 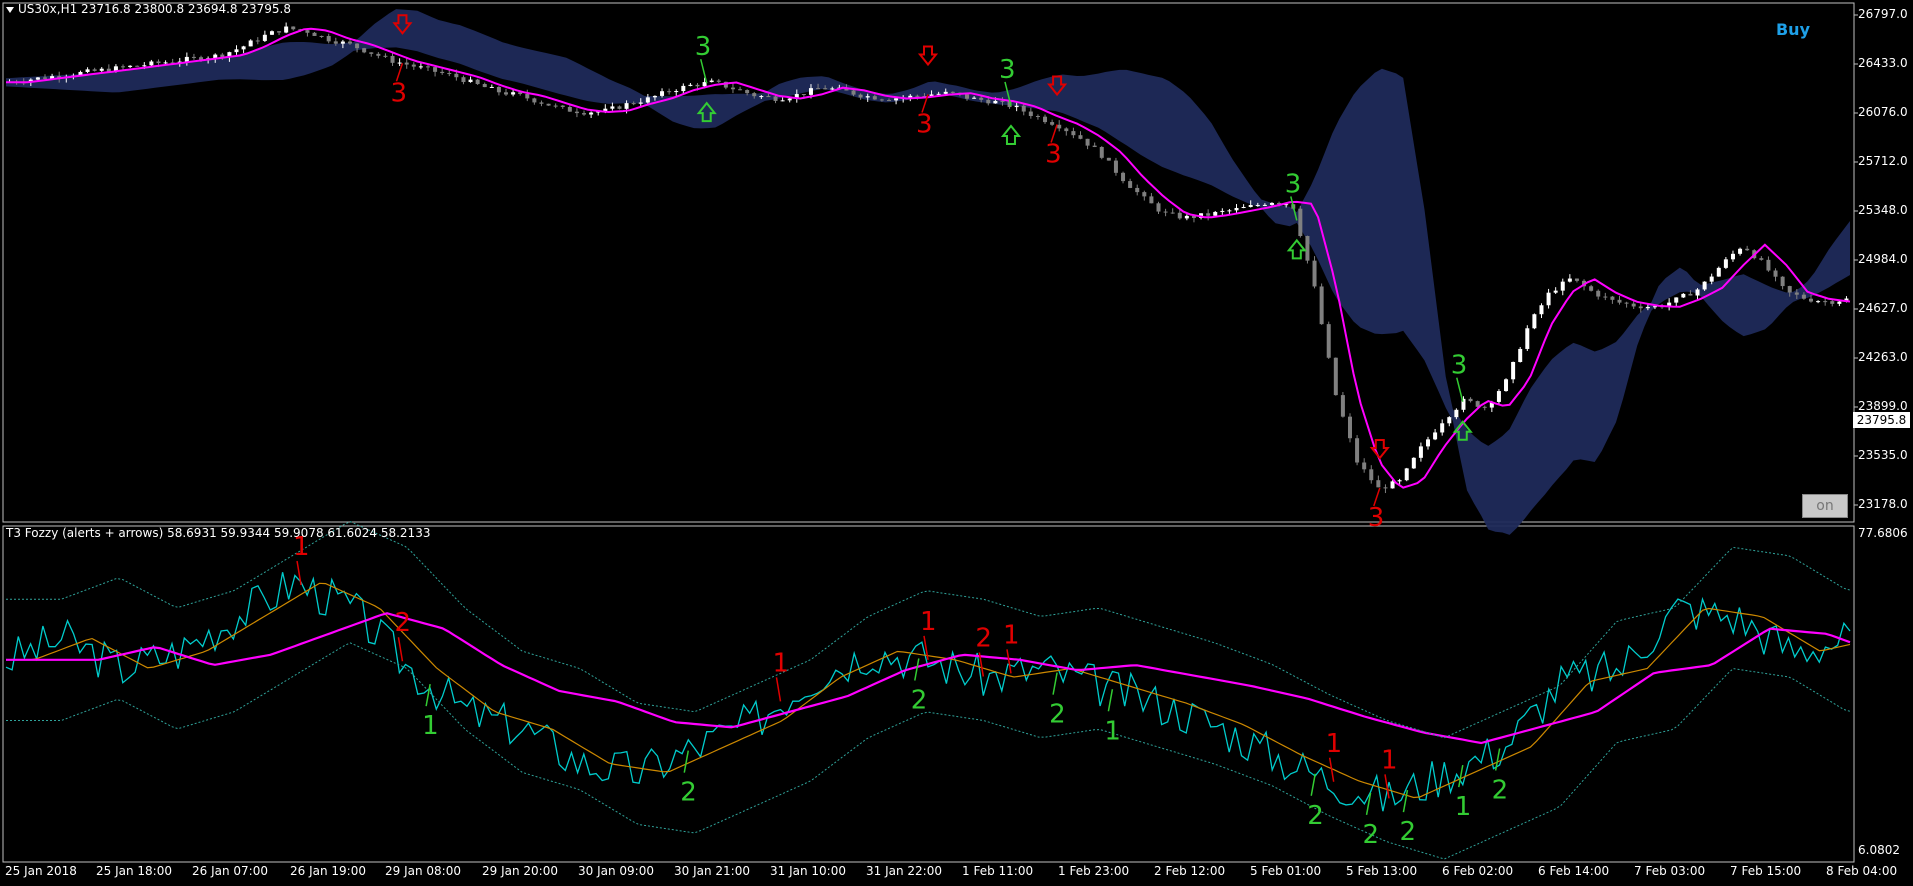 What do you see at coordinates (1379, 449) in the screenshot?
I see `sell-arrow-icon` at bounding box center [1379, 449].